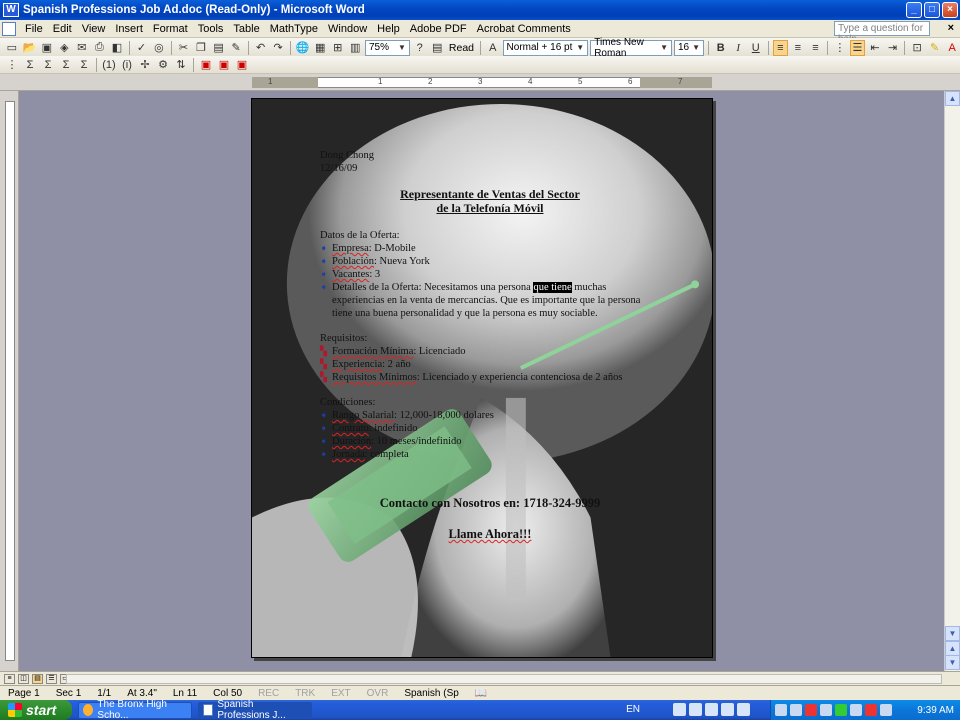 The image size is (960, 720). Describe the element at coordinates (127, 65) in the screenshot. I see `equation-ref-icon: (i)` at that location.